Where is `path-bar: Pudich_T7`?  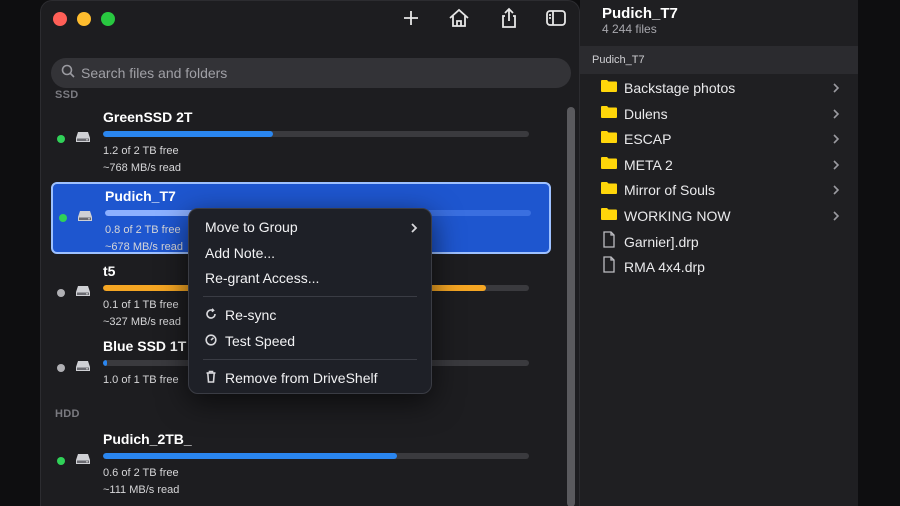 path-bar: Pudich_T7 is located at coordinates (719, 60).